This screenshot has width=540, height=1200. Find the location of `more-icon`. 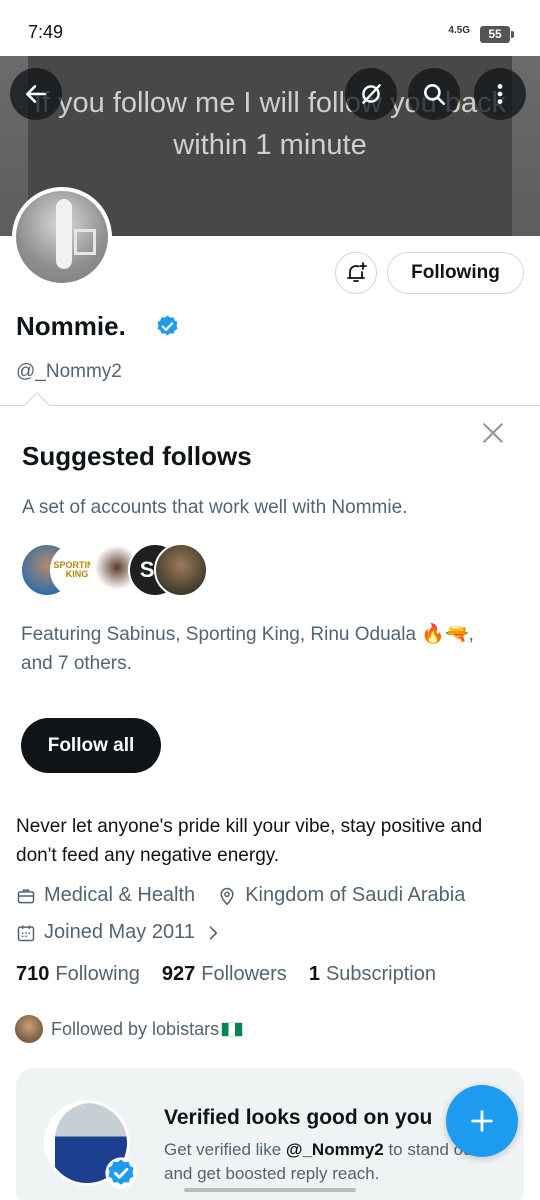

more-icon is located at coordinates (500, 94).